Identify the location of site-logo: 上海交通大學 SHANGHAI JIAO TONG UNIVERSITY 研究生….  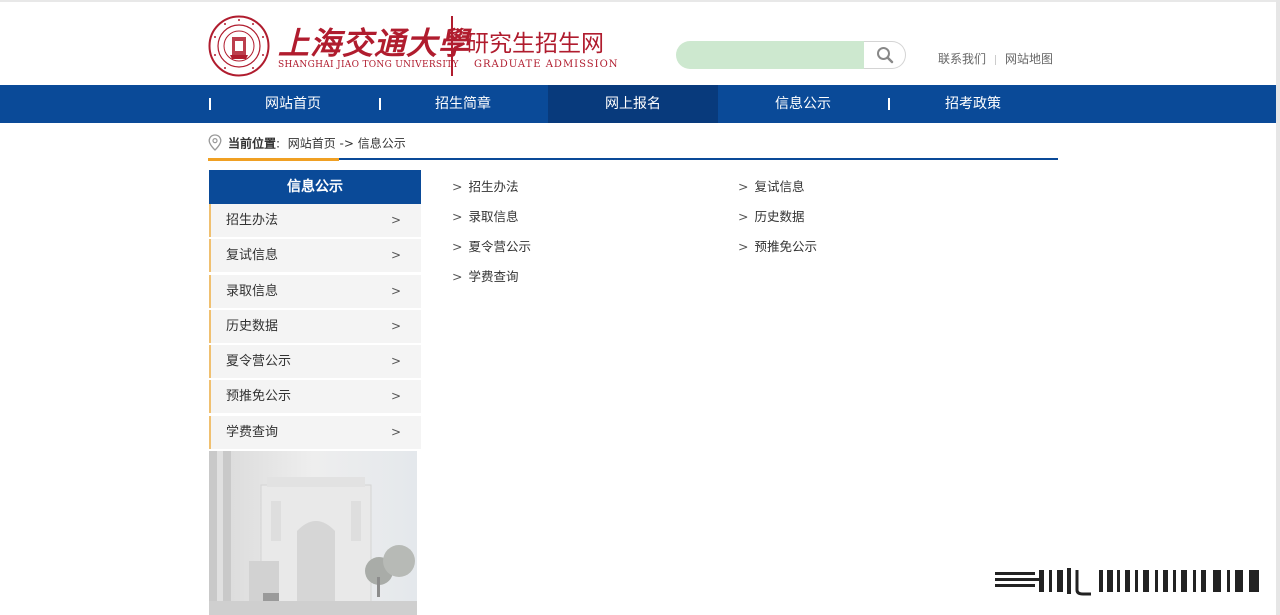
(413, 46).